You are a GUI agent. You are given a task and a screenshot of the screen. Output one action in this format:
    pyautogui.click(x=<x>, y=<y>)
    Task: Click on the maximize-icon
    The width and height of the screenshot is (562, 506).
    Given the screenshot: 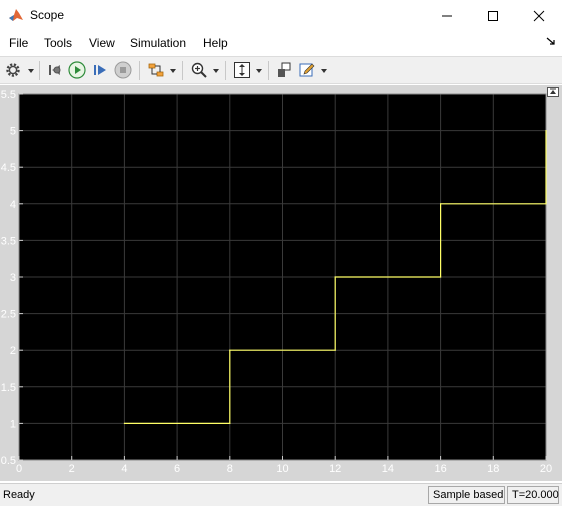 What is the action you would take?
    pyautogui.click(x=493, y=15)
    